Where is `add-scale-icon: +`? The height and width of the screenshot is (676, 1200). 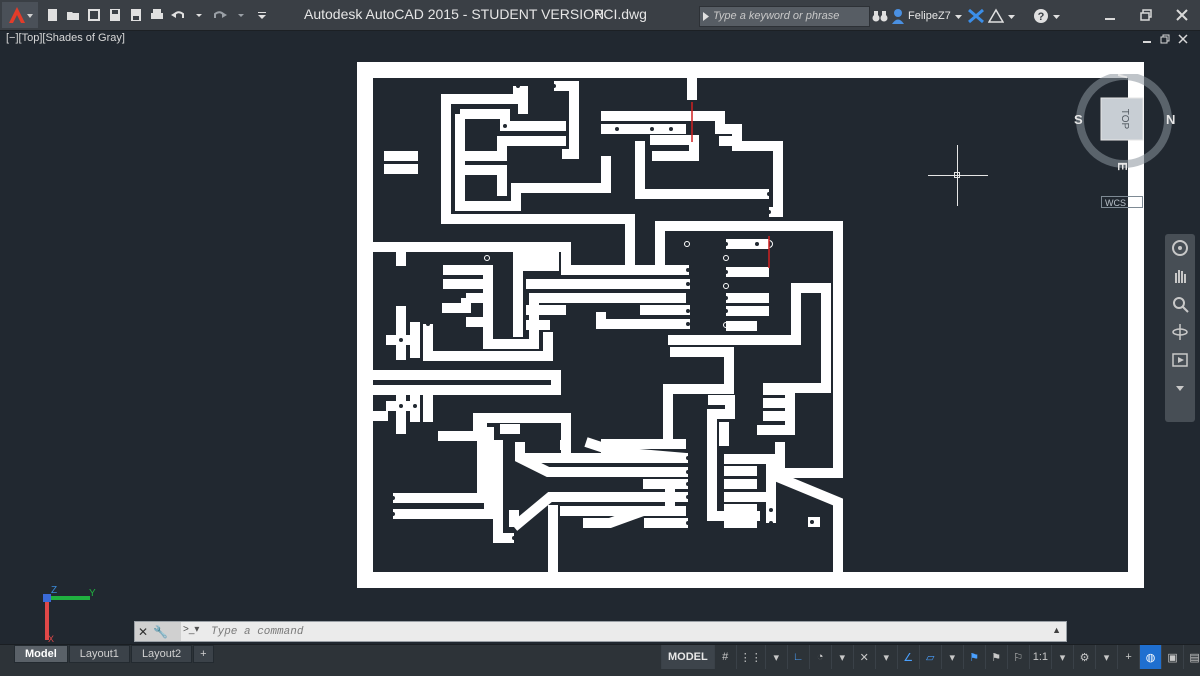
add-scale-icon: + is located at coordinates (1128, 657).